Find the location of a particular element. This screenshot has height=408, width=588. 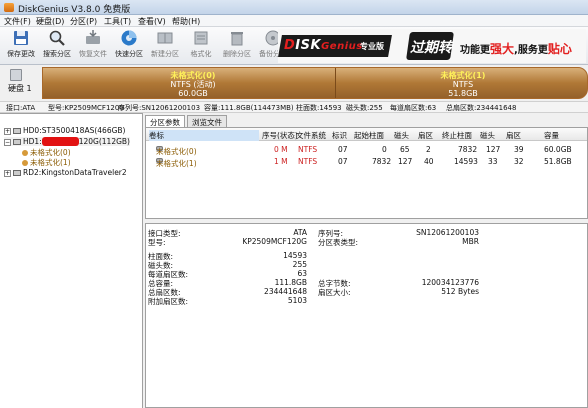

menu-partition: 分区(P) is located at coordinates (83, 21).